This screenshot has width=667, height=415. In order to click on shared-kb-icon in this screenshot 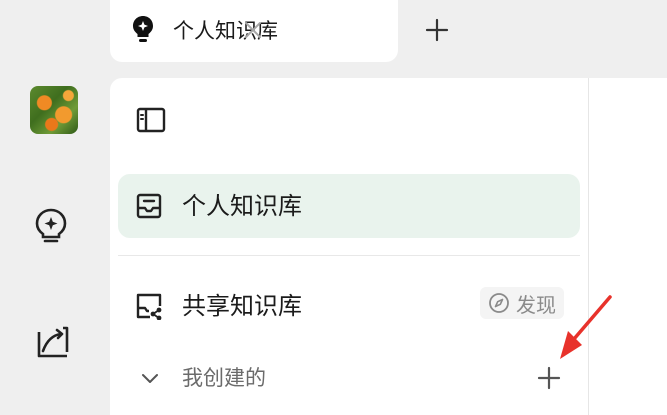, I will do `click(149, 306)`.